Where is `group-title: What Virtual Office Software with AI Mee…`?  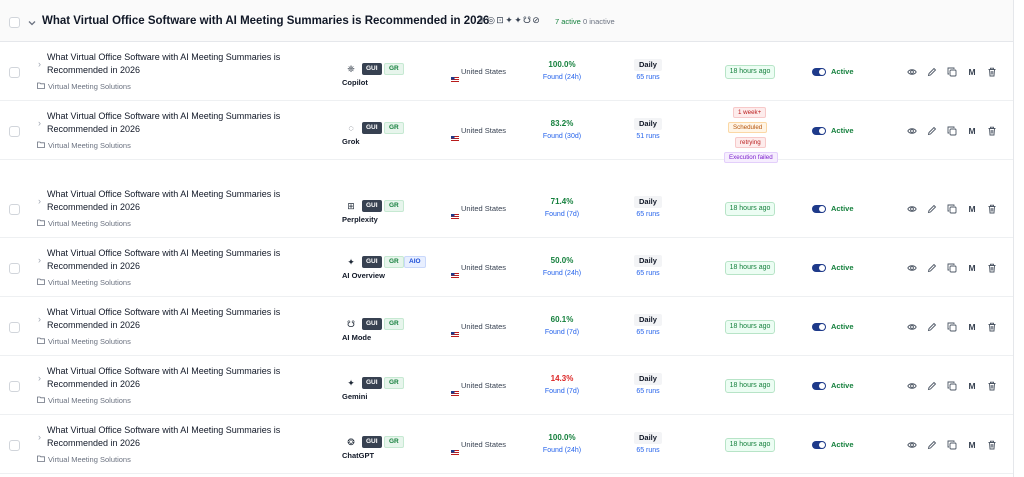 group-title: What Virtual Office Software with AI Mee… is located at coordinates (266, 21).